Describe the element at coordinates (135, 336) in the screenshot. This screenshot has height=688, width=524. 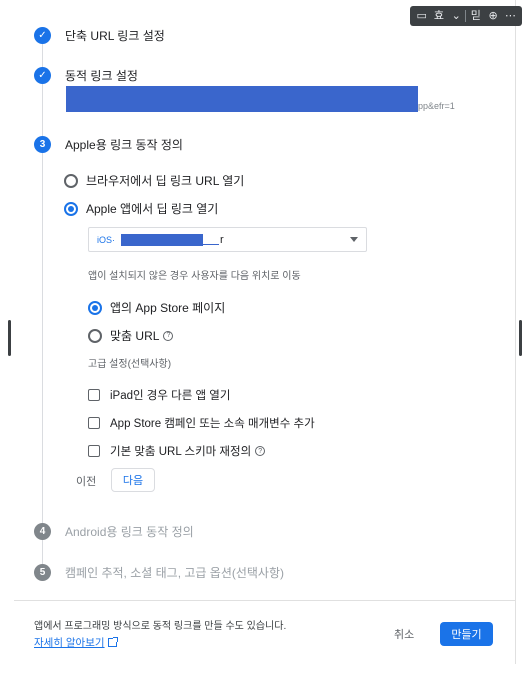
I see `radio-label: 맞춤 URL` at that location.